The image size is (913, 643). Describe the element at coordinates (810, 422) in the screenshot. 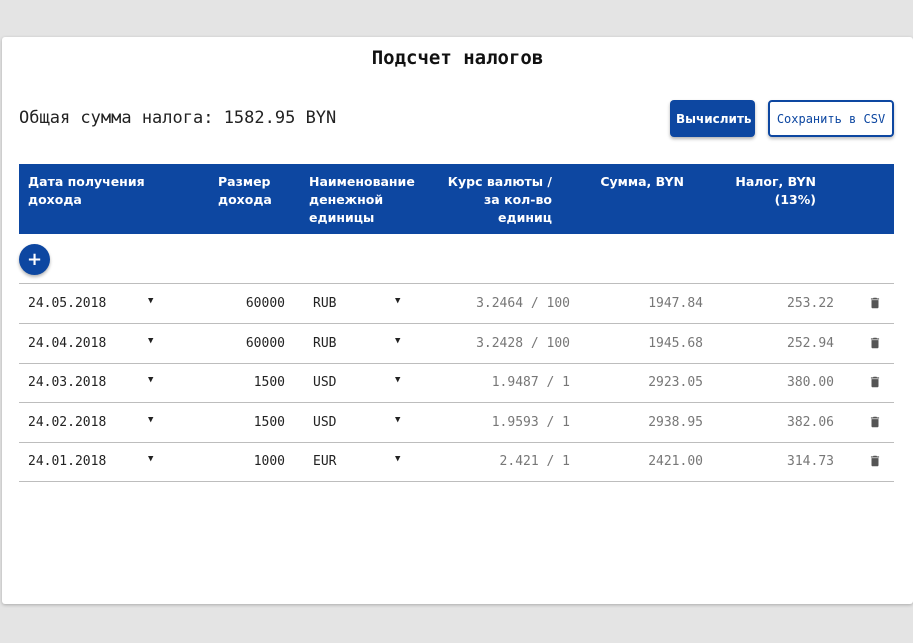

I see `tax-value: 382.06` at that location.